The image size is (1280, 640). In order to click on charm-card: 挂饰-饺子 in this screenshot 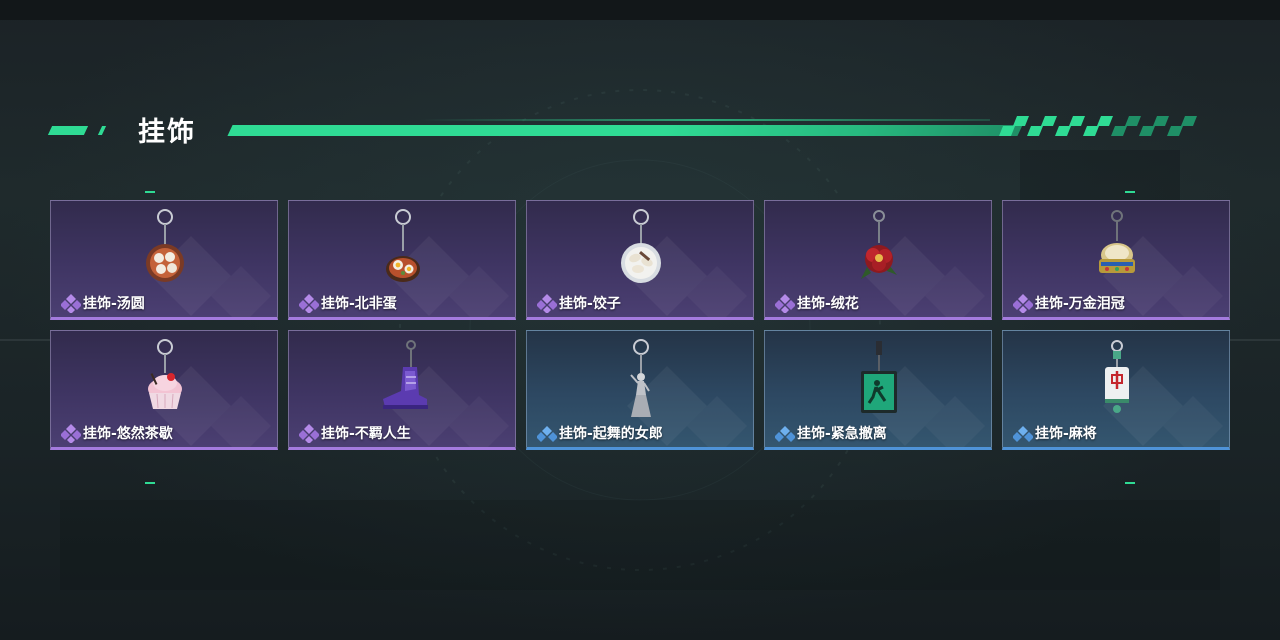, I will do `click(640, 260)`.